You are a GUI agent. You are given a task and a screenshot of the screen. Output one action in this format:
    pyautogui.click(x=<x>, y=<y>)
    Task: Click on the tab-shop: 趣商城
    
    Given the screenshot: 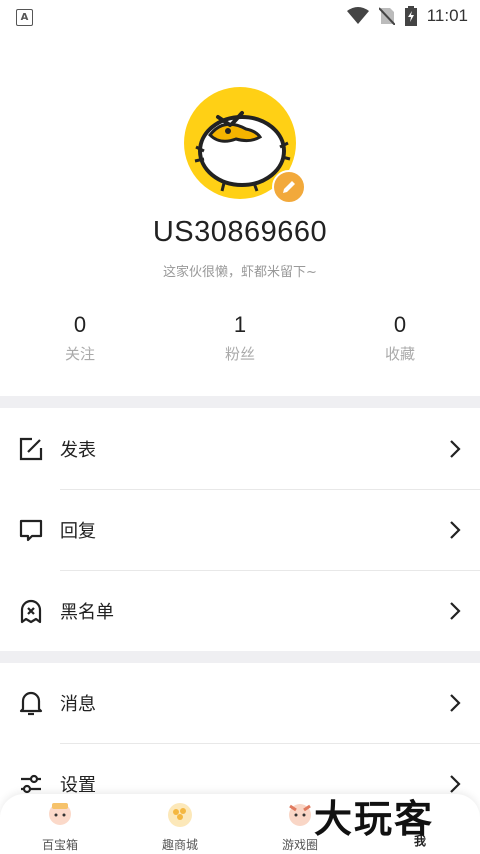 What is the action you would take?
    pyautogui.click(x=180, y=824)
    